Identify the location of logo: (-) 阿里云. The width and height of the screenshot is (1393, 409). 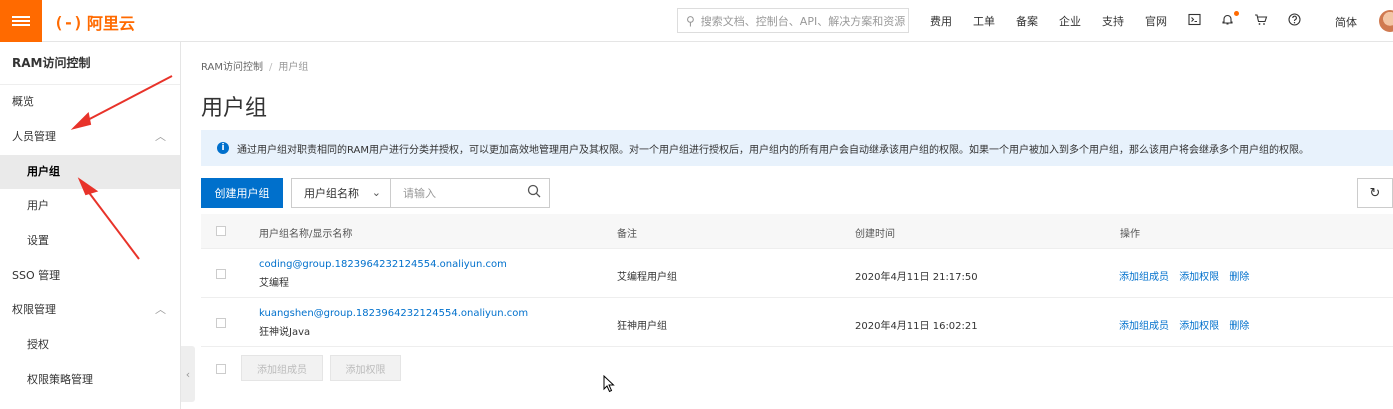
(94, 22).